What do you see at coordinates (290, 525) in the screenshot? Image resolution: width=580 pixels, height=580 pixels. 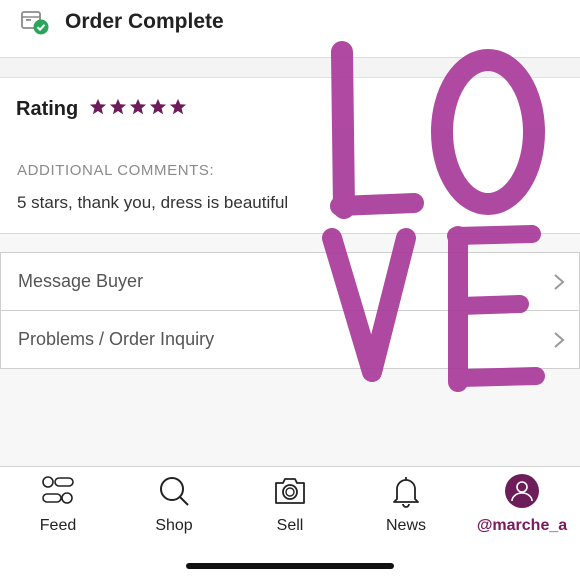 I see `tab-label: Sell` at bounding box center [290, 525].